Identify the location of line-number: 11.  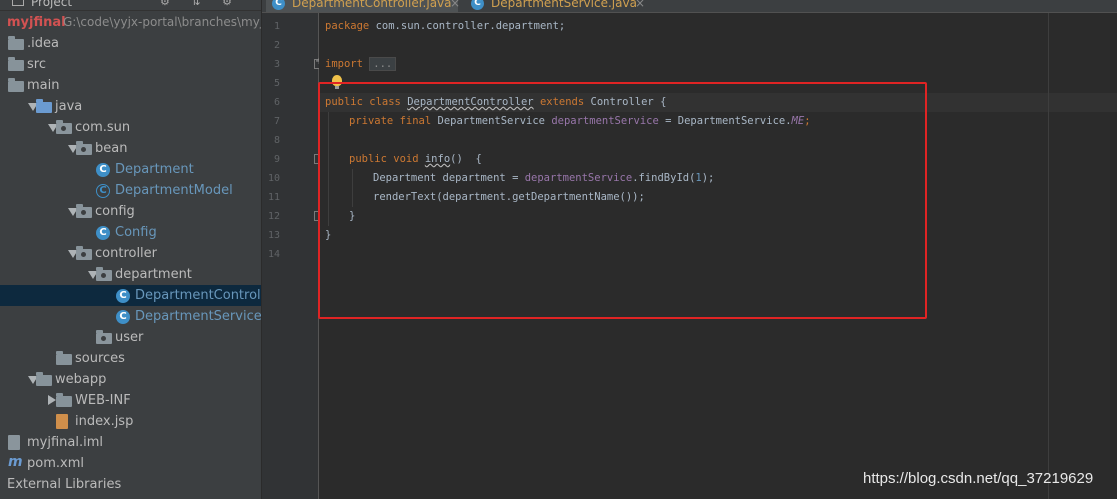
(273, 197).